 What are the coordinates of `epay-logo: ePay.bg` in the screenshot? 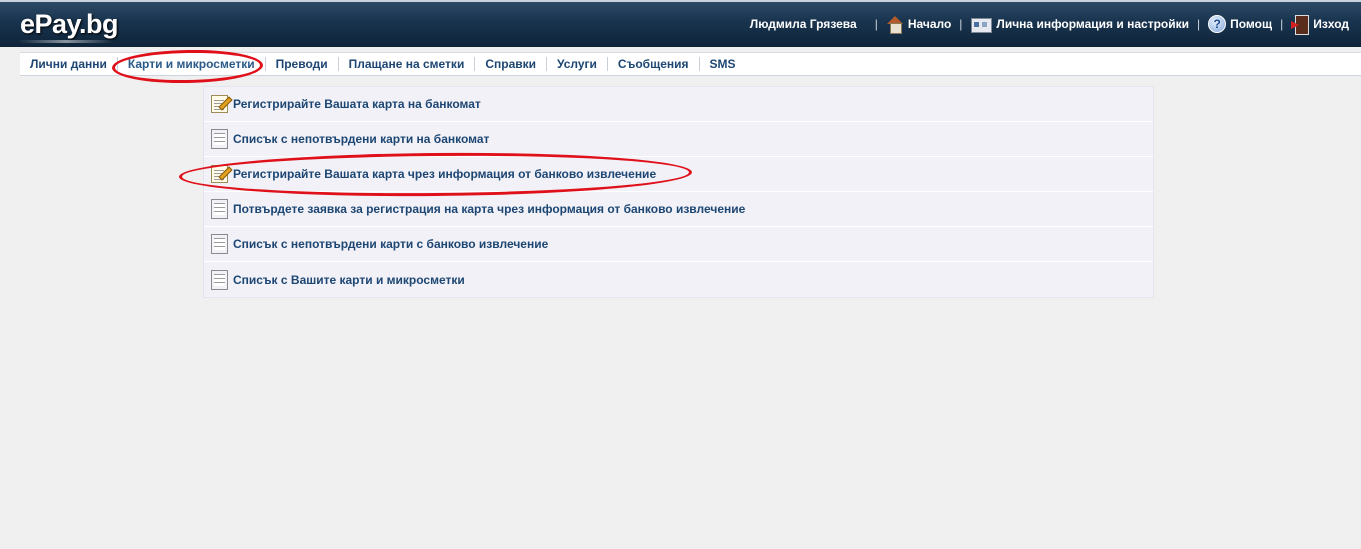 It's located at (69, 24).